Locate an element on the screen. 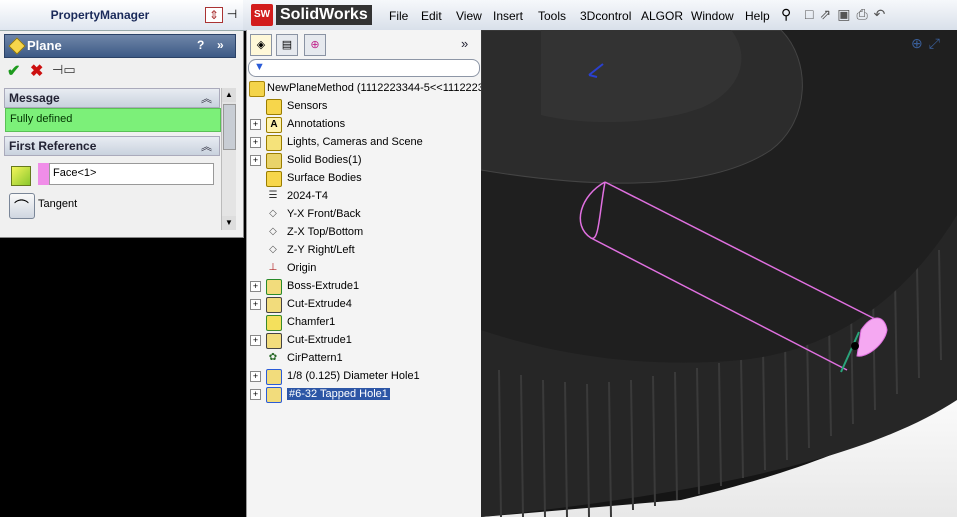 Image resolution: width=957 pixels, height=517 pixels. print-icon: ⎙ is located at coordinates (864, 14).